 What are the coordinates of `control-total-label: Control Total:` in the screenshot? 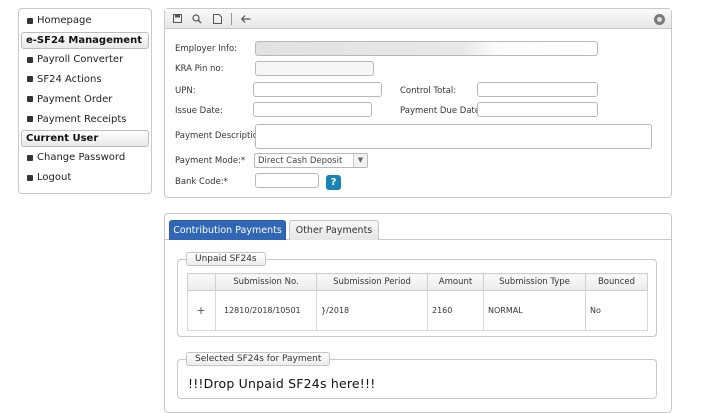 It's located at (428, 91).